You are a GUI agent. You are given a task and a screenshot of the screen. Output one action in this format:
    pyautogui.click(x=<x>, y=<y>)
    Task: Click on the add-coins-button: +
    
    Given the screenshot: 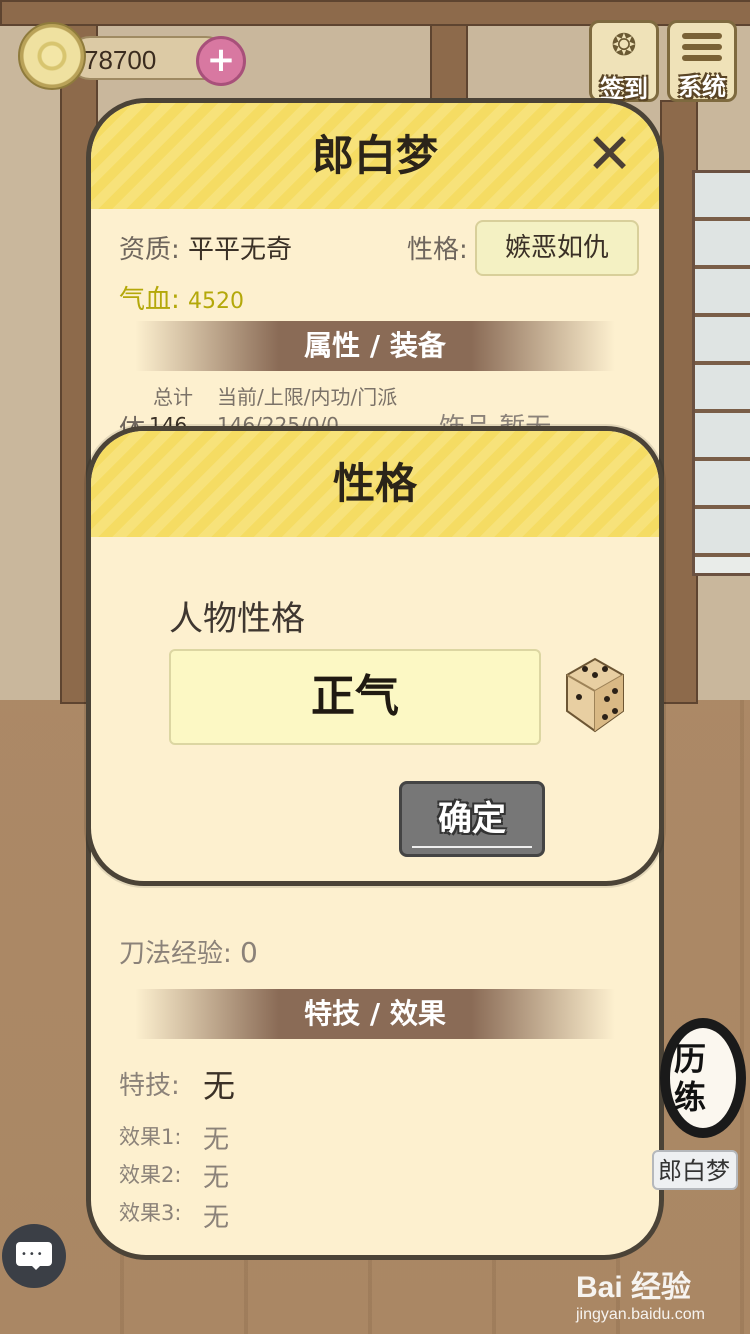 What is the action you would take?
    pyautogui.click(x=221, y=61)
    